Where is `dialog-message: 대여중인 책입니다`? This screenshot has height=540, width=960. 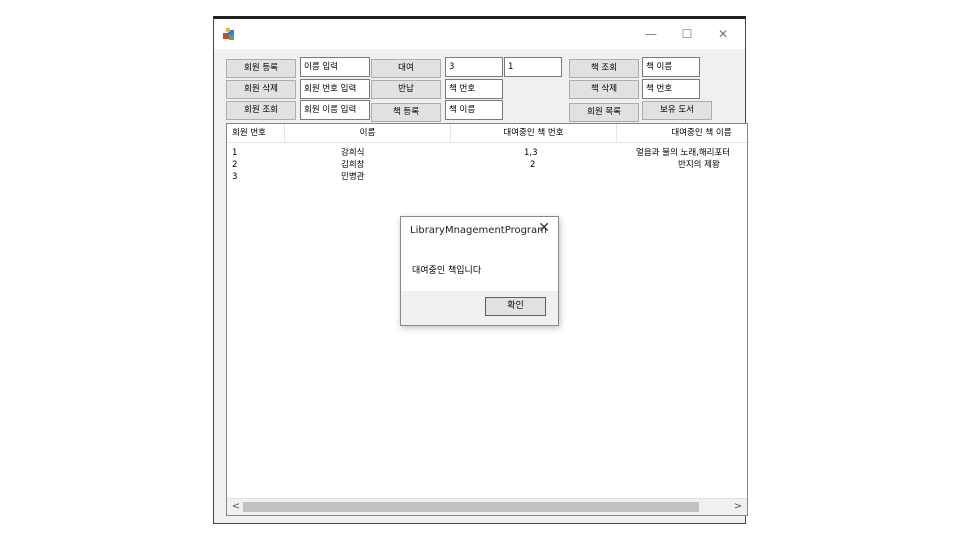
dialog-message: 대여중인 책입니다 is located at coordinates (447, 271).